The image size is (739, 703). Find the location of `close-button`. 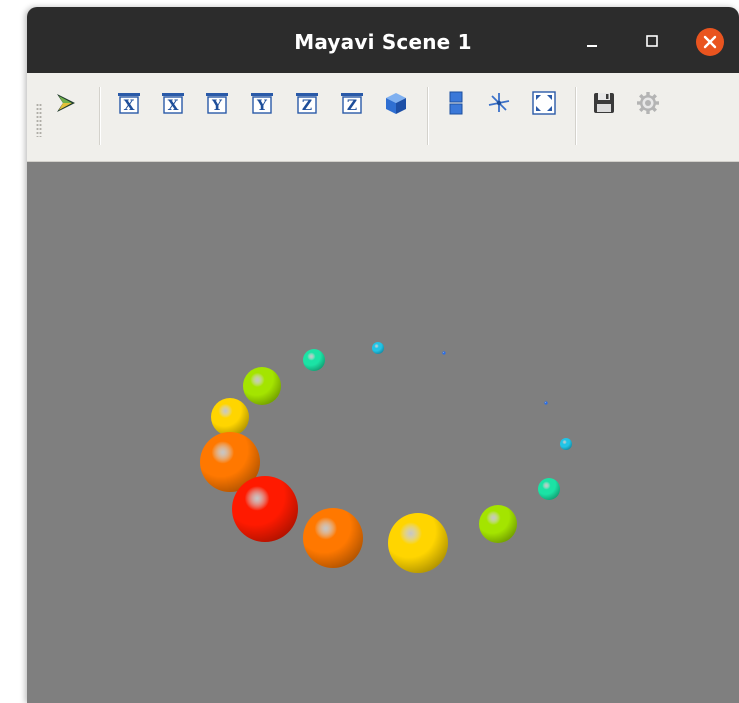

close-button is located at coordinates (710, 42).